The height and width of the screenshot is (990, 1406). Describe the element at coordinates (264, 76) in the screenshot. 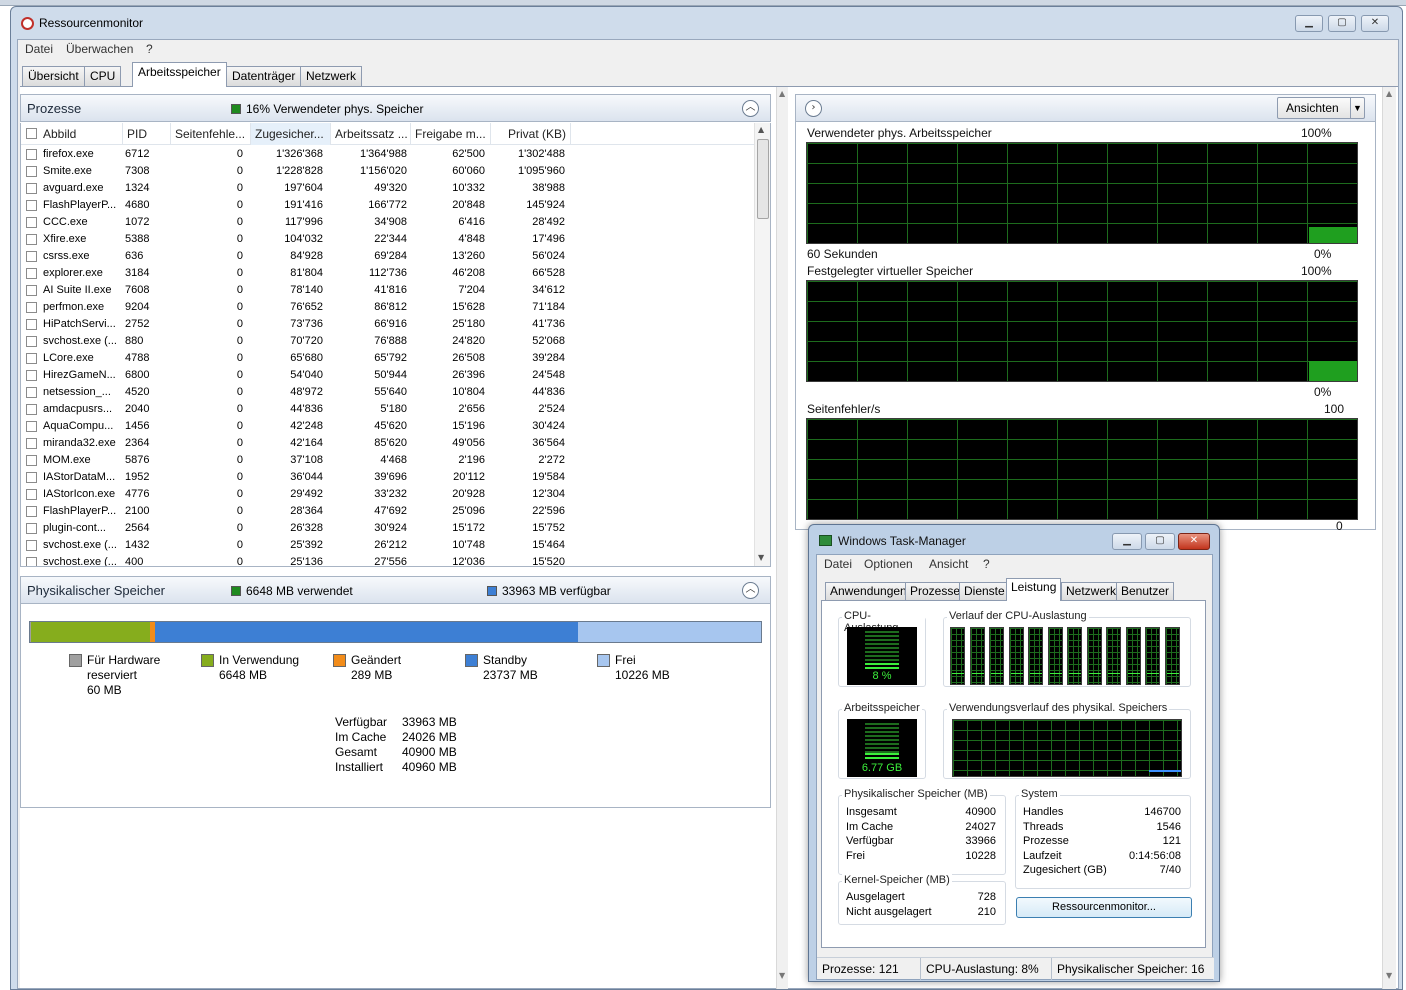

I see `tab-datentraeger: Datenträger` at that location.